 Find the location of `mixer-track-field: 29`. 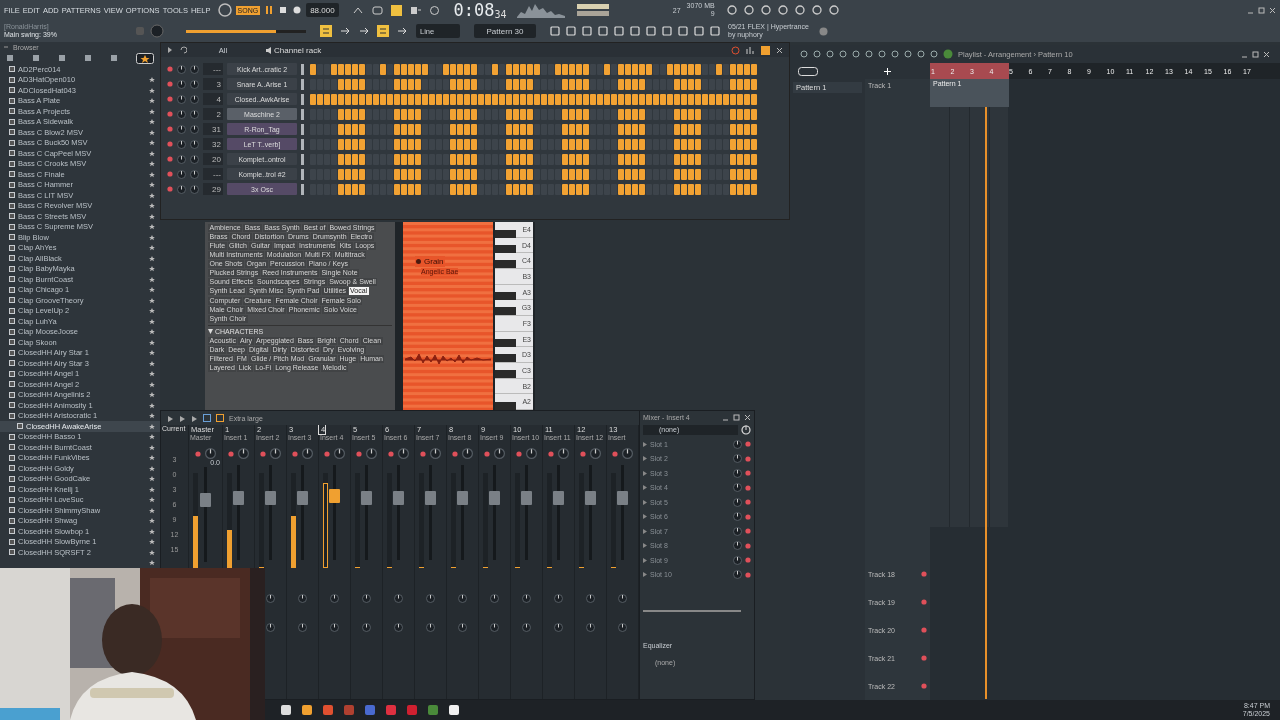

mixer-track-field: 29 is located at coordinates (213, 189).